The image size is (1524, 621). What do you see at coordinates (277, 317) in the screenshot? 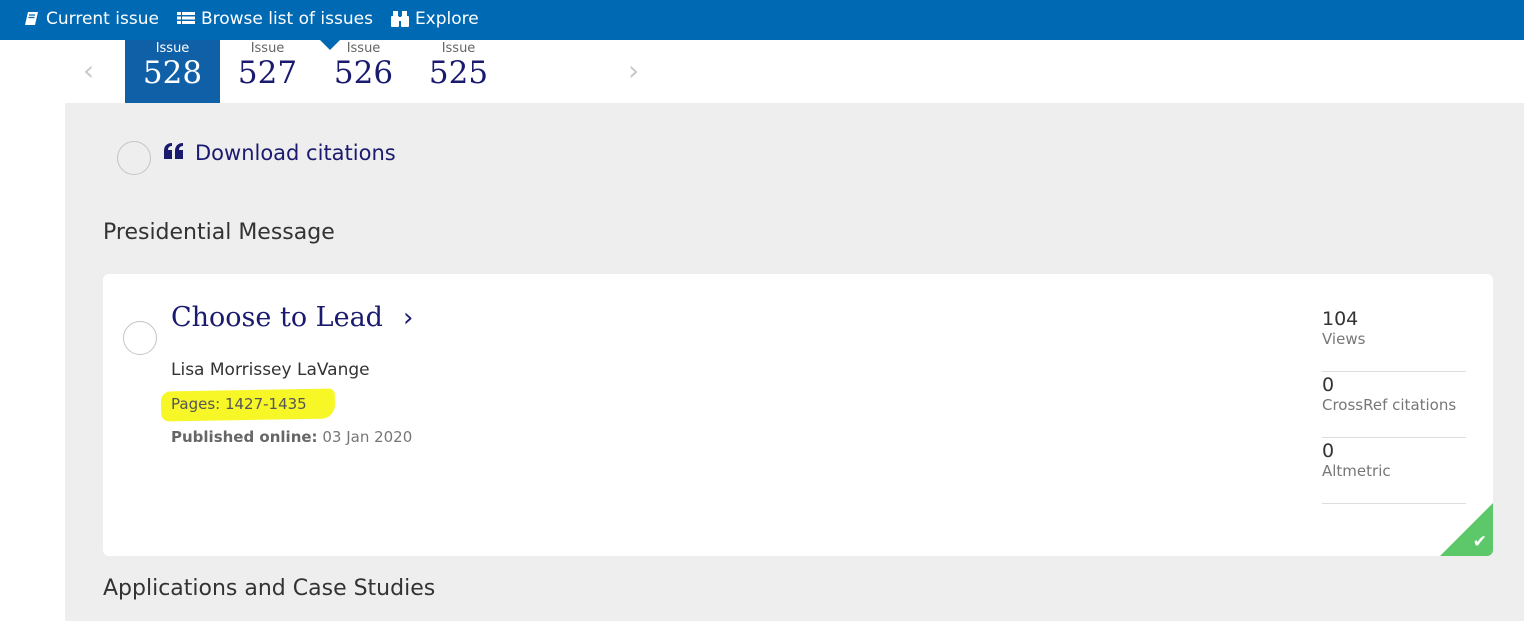
I see `article-title-link: Choose to Lead` at bounding box center [277, 317].